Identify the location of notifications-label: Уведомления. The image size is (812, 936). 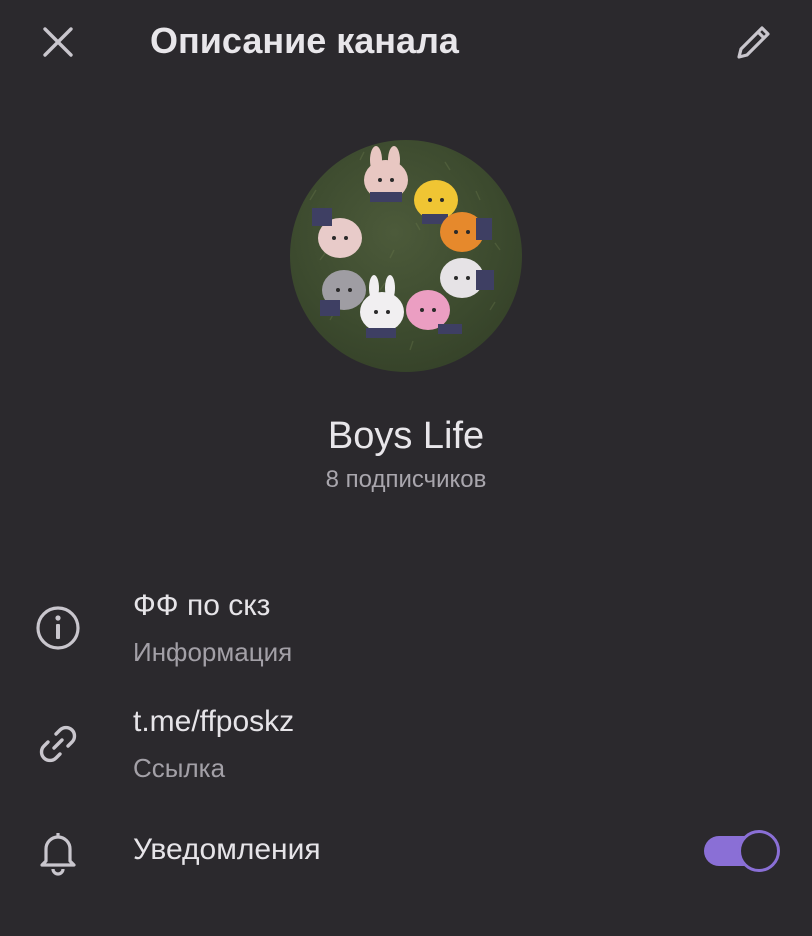
(227, 849).